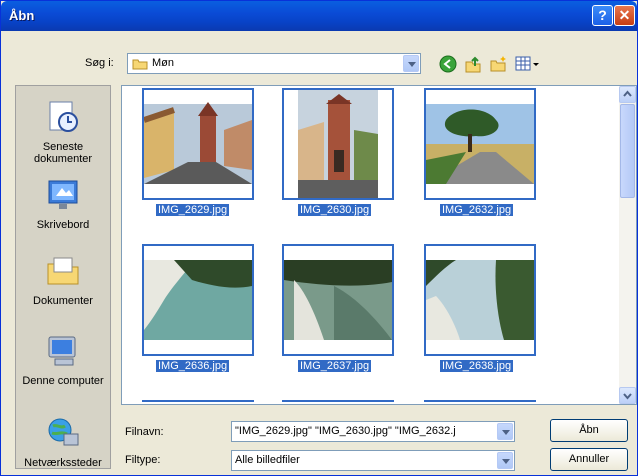 The image size is (638, 476). What do you see at coordinates (505, 431) in the screenshot?
I see `filename-dropdown-button` at bounding box center [505, 431].